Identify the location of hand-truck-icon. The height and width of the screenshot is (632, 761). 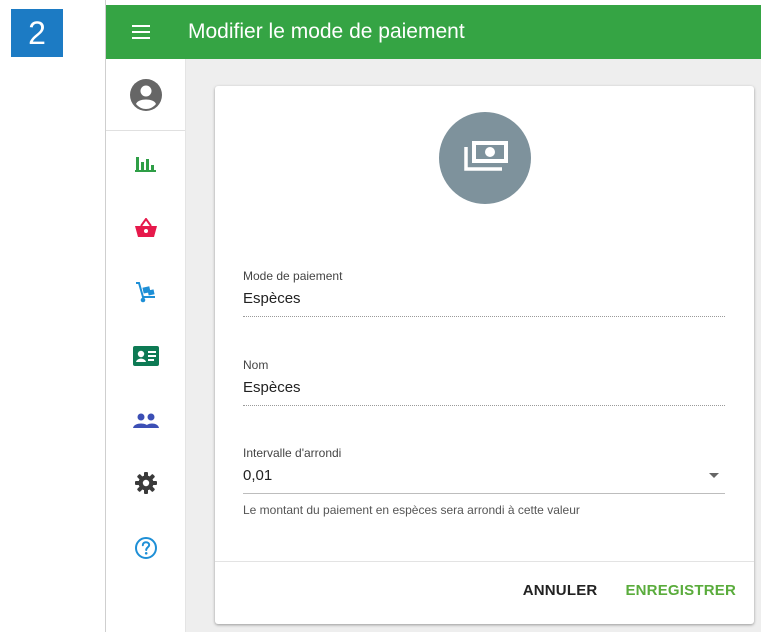
(145, 292).